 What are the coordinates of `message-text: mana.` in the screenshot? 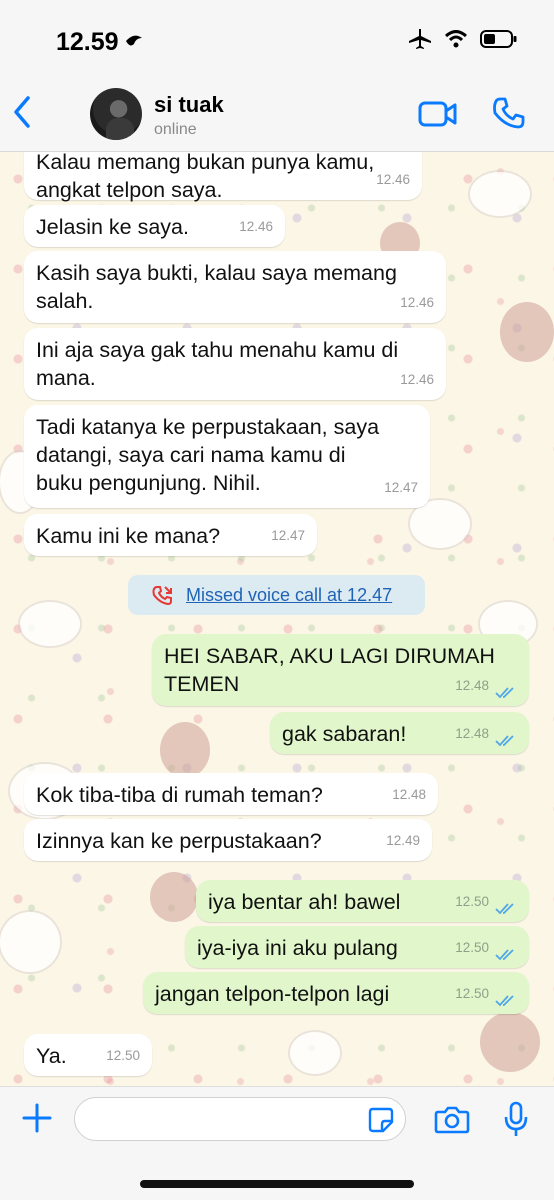 It's located at (66, 378).